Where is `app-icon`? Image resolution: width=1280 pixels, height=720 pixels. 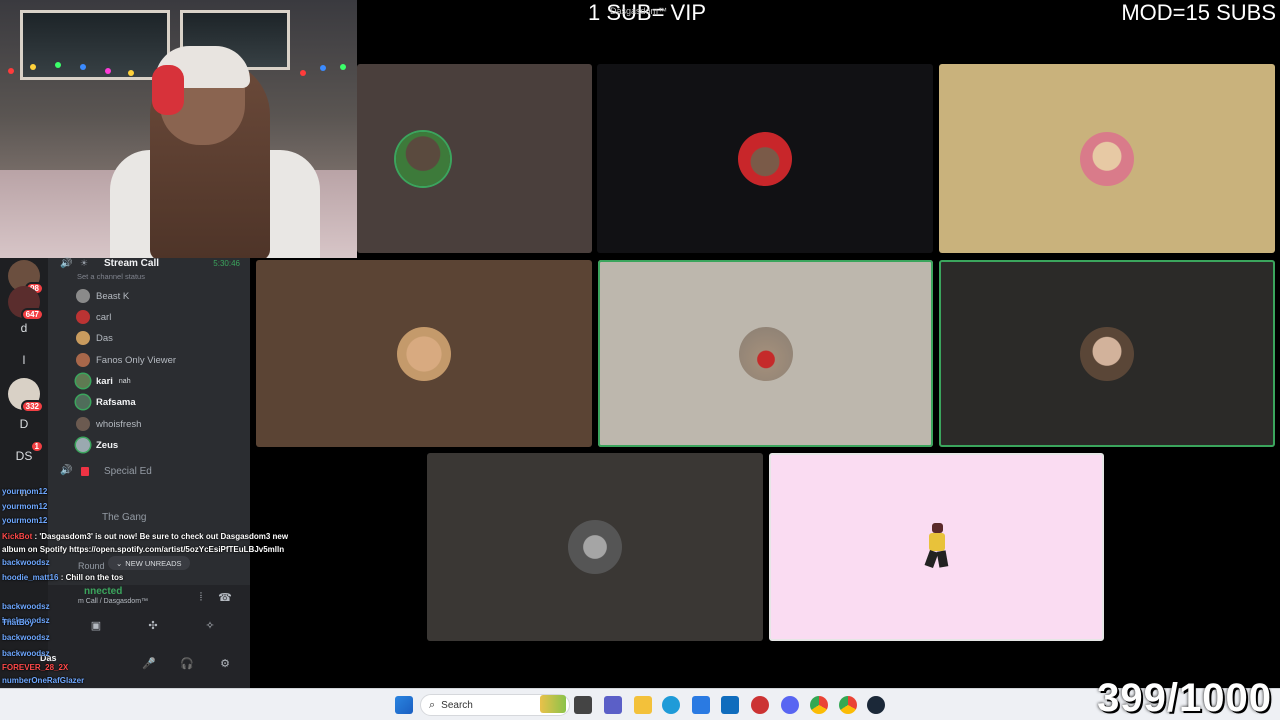
app-icon is located at coordinates (760, 705).